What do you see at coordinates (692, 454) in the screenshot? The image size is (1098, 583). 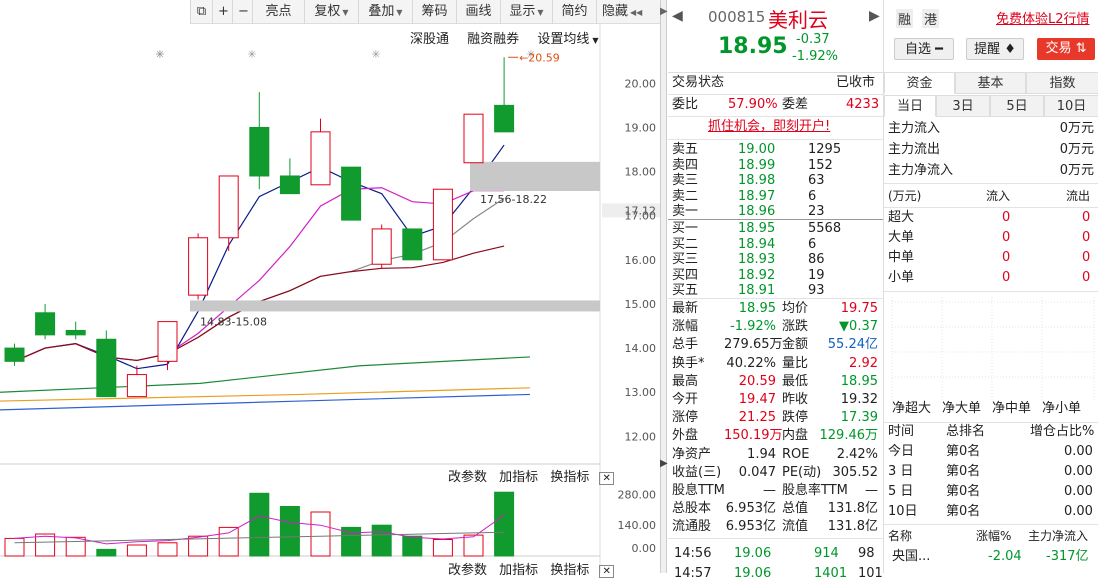 I see `stat-label: 净资产` at bounding box center [692, 454].